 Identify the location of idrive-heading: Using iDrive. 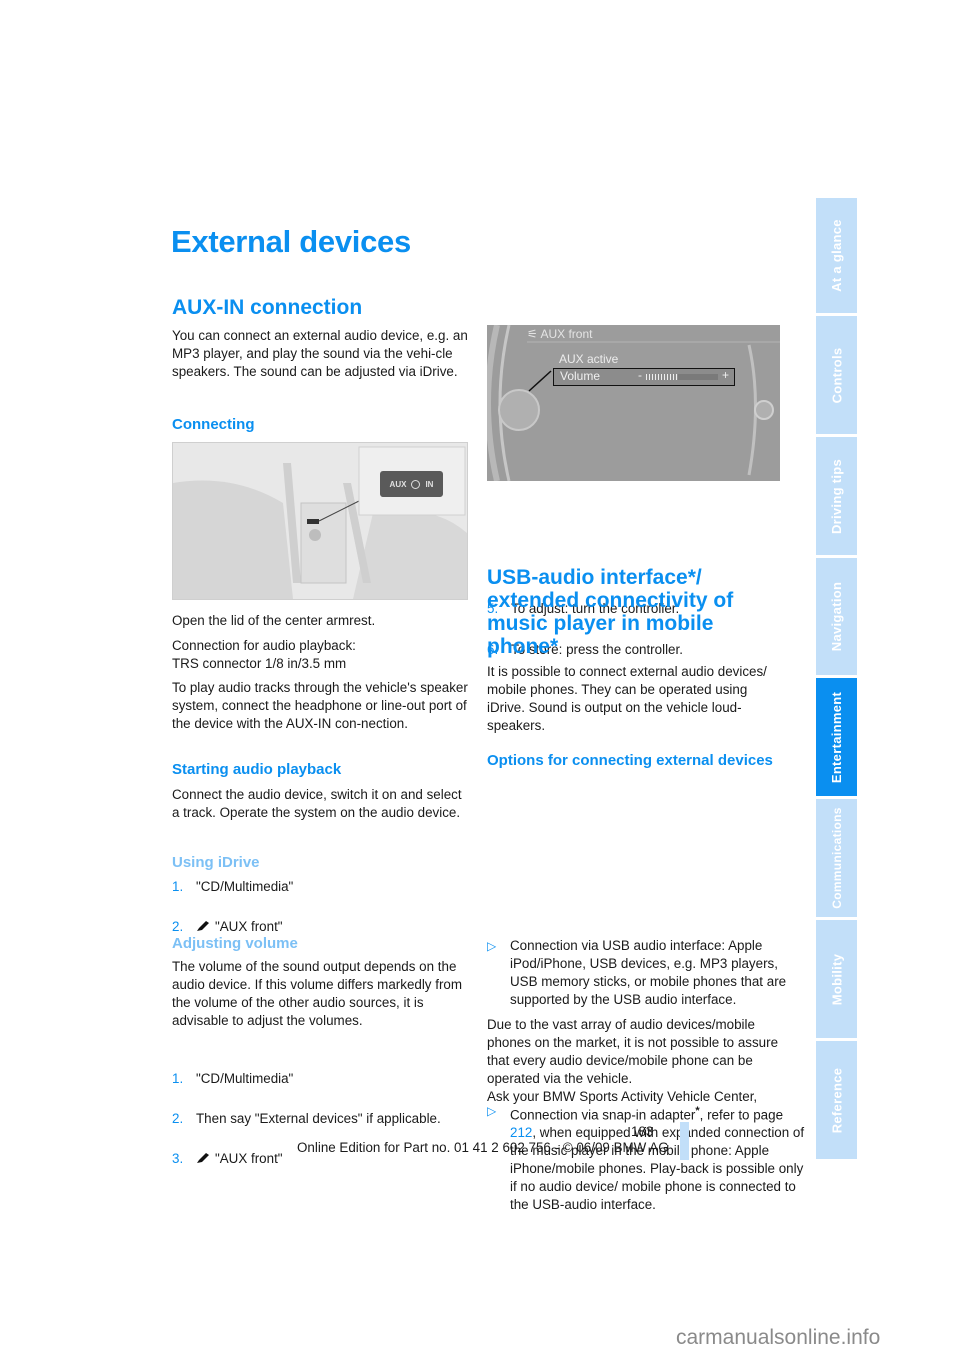
(216, 862).